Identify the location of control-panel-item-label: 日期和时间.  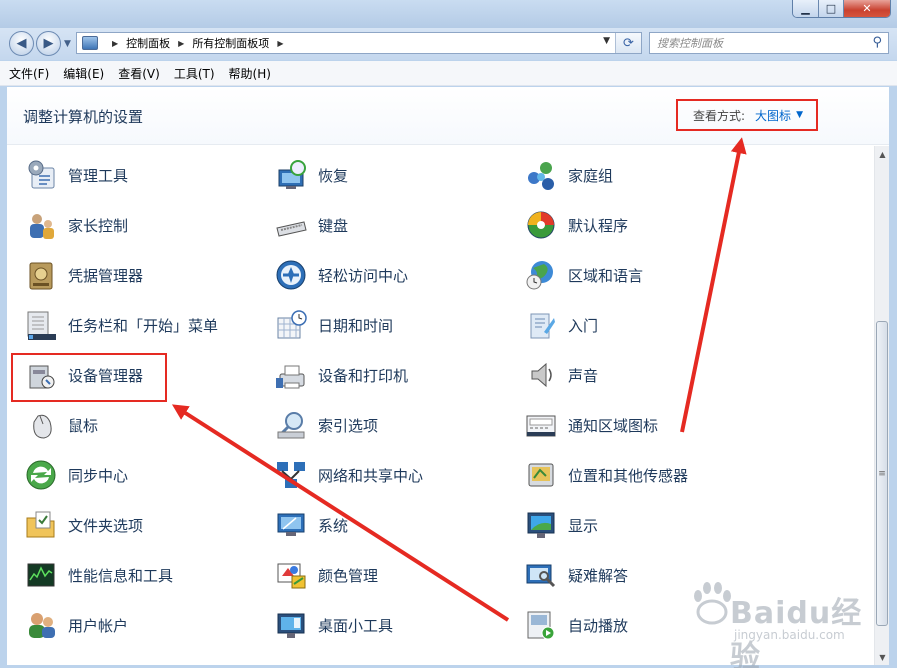
(356, 325).